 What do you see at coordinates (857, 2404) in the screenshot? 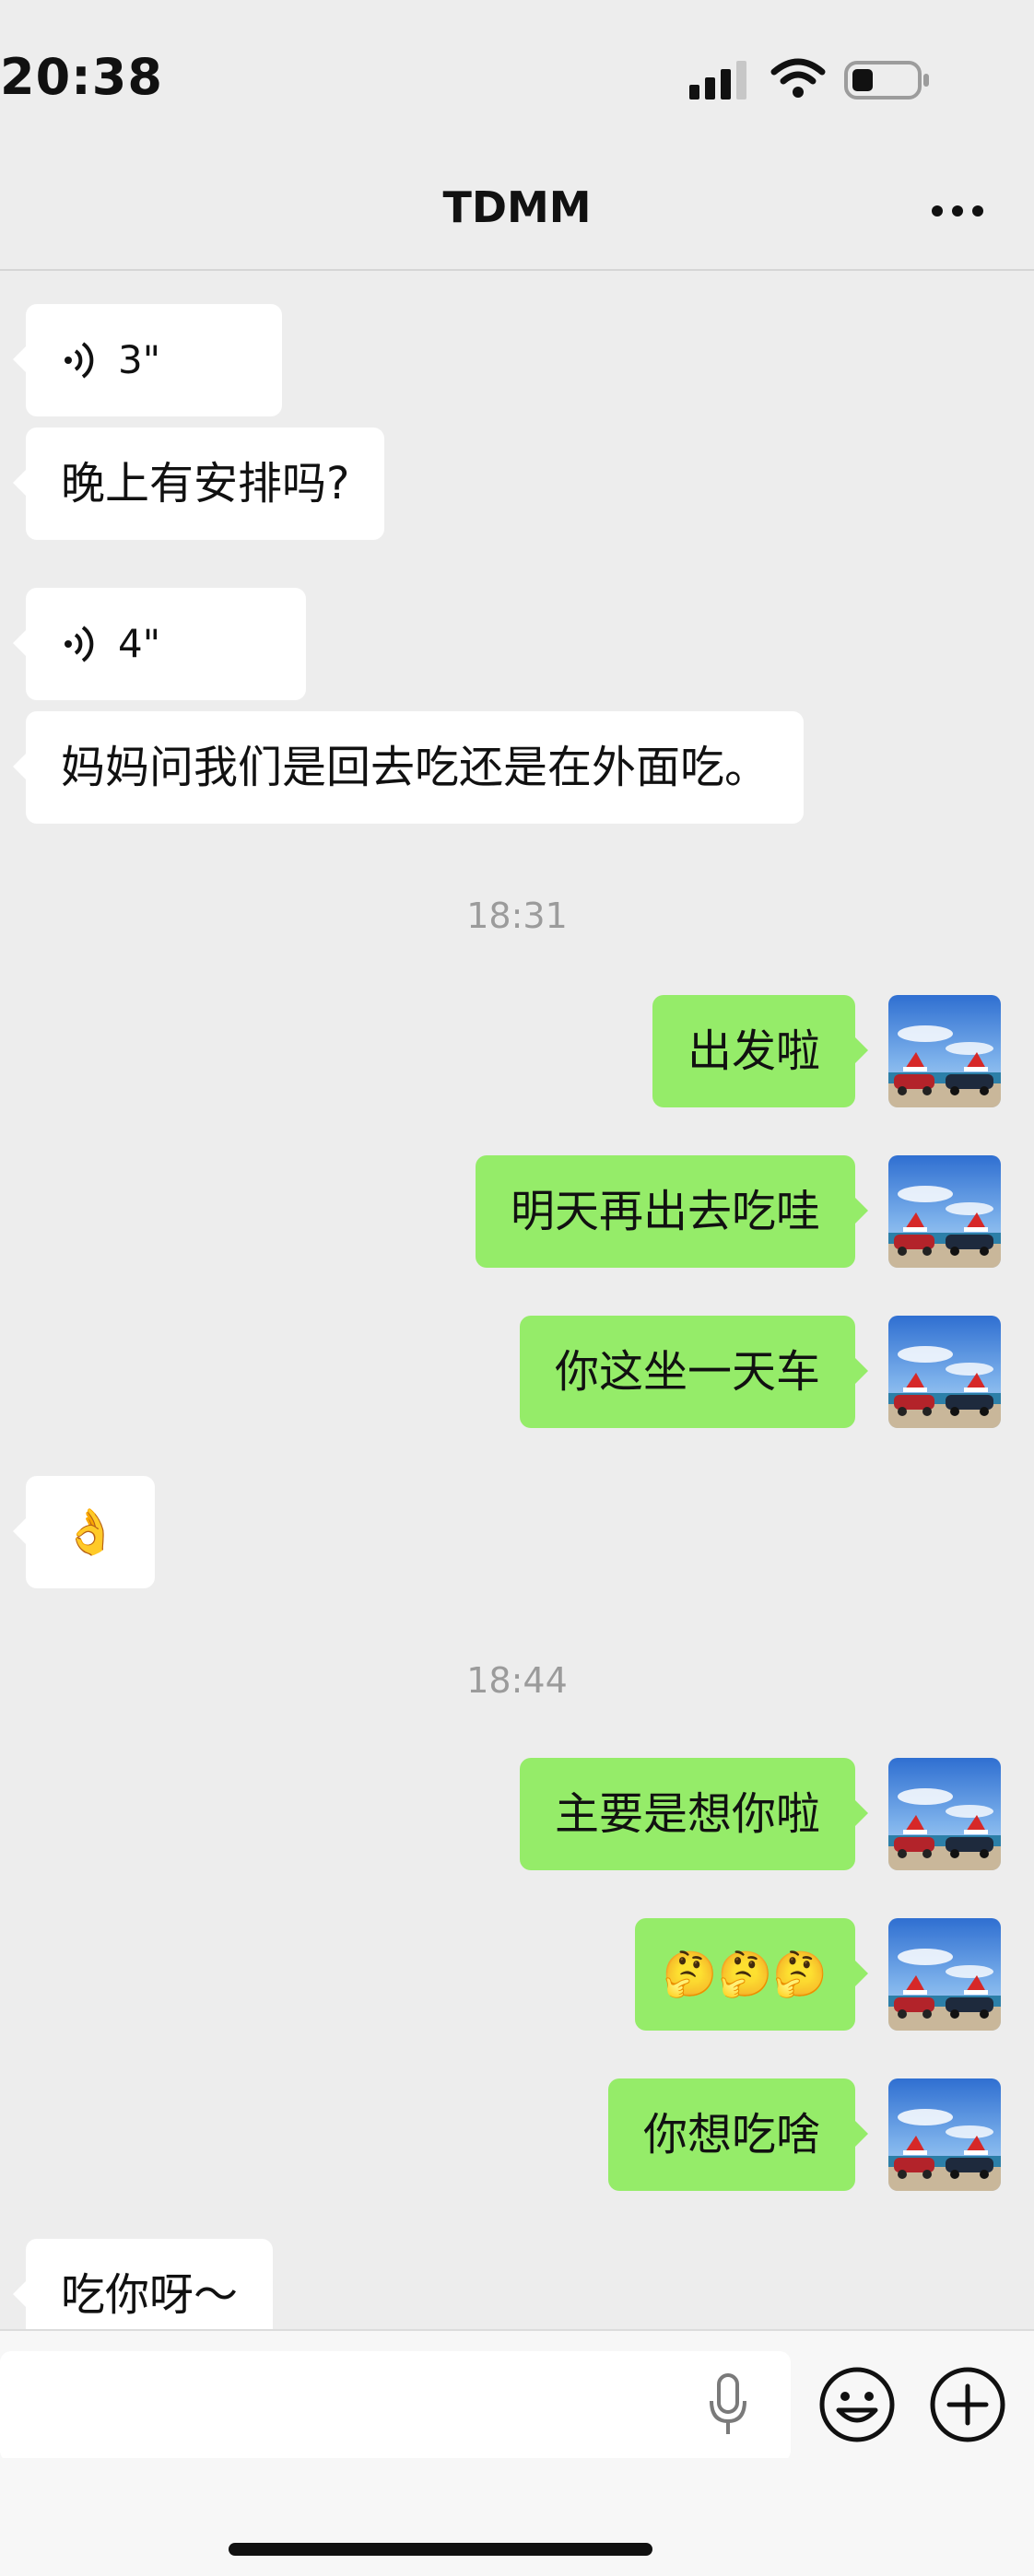
I see `smiley-icon` at bounding box center [857, 2404].